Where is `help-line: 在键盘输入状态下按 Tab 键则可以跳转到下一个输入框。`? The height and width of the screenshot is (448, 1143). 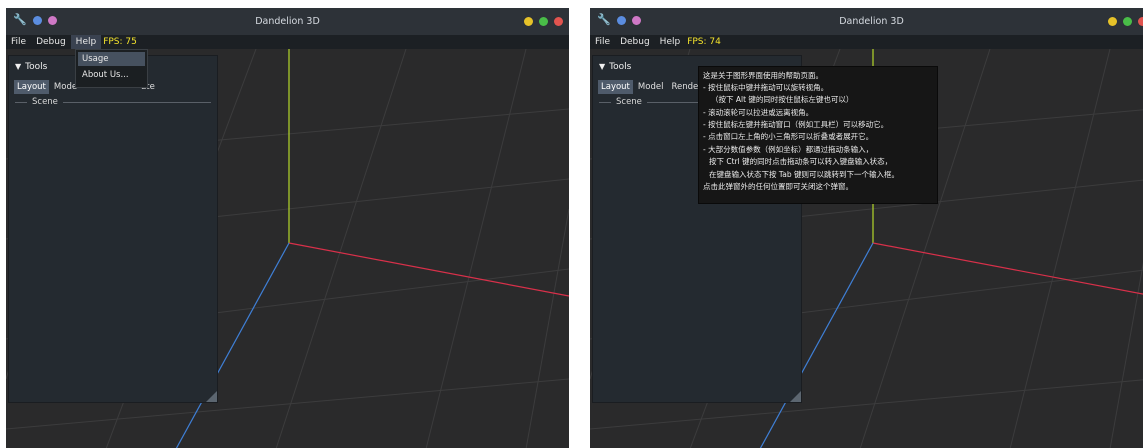
help-line: 在键盘输入状态下按 Tab 键则可以跳转到下一个输入框。 is located at coordinates (804, 174).